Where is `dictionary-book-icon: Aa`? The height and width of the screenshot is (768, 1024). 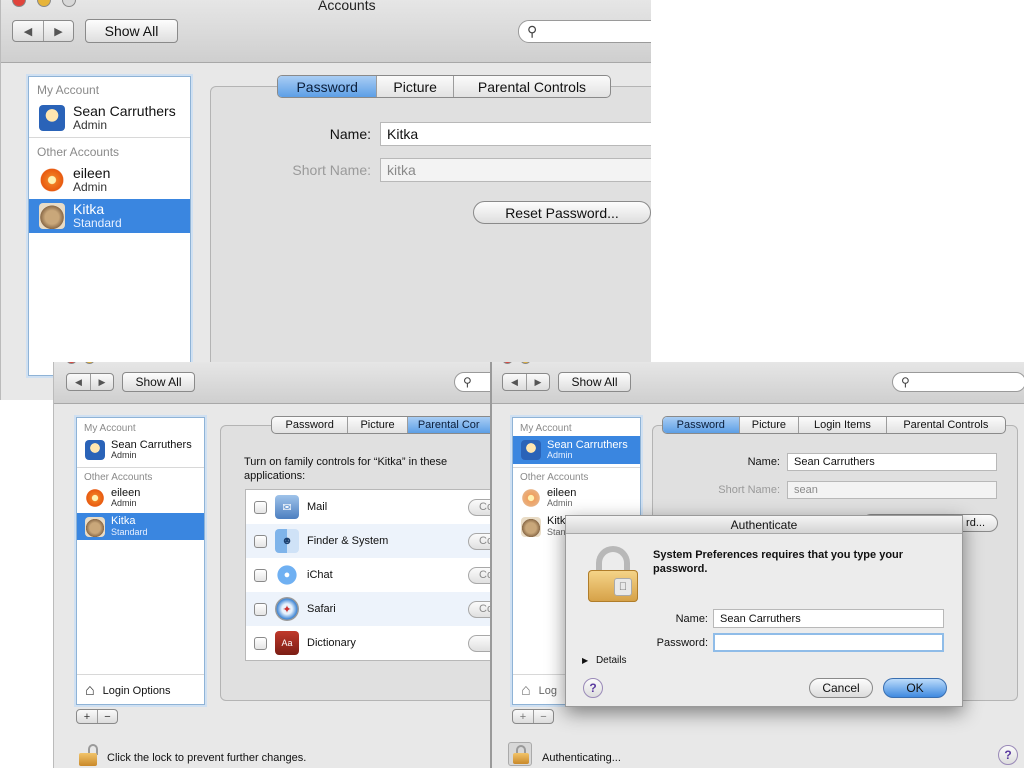
dictionary-book-icon: Aa is located at coordinates (287, 643).